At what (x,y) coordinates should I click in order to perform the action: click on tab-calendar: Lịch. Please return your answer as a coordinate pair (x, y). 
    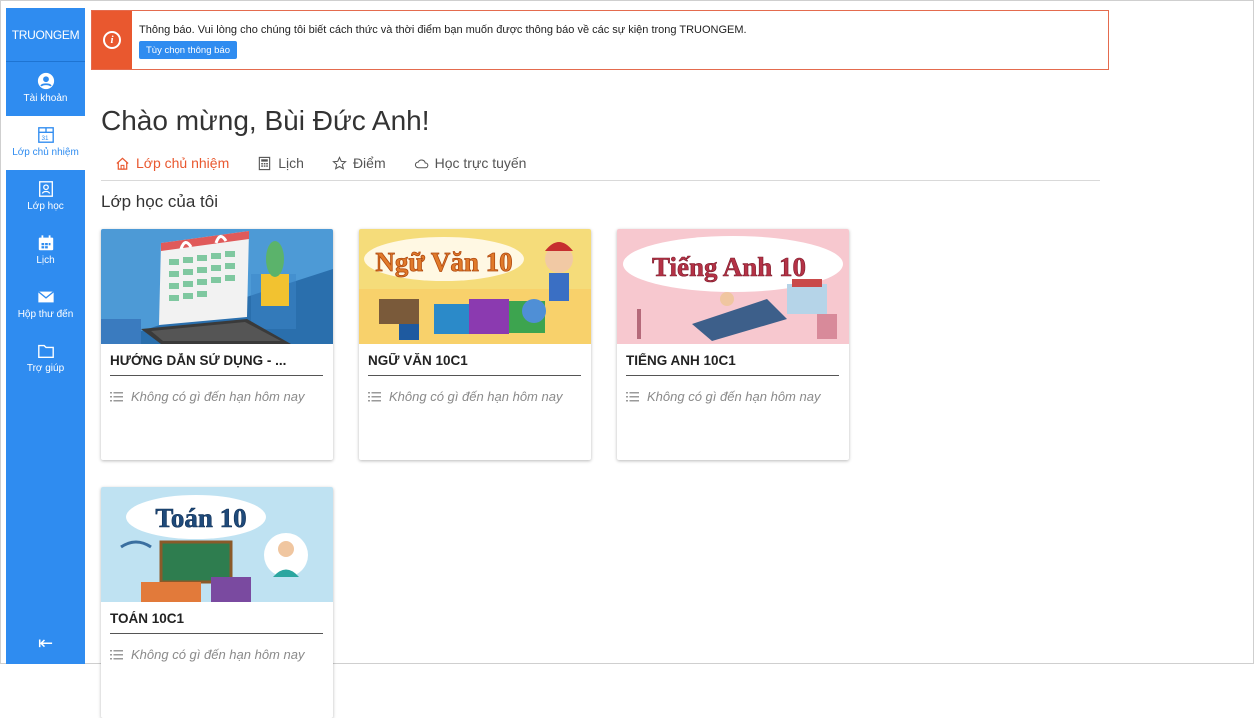
    Looking at the image, I should click on (280, 163).